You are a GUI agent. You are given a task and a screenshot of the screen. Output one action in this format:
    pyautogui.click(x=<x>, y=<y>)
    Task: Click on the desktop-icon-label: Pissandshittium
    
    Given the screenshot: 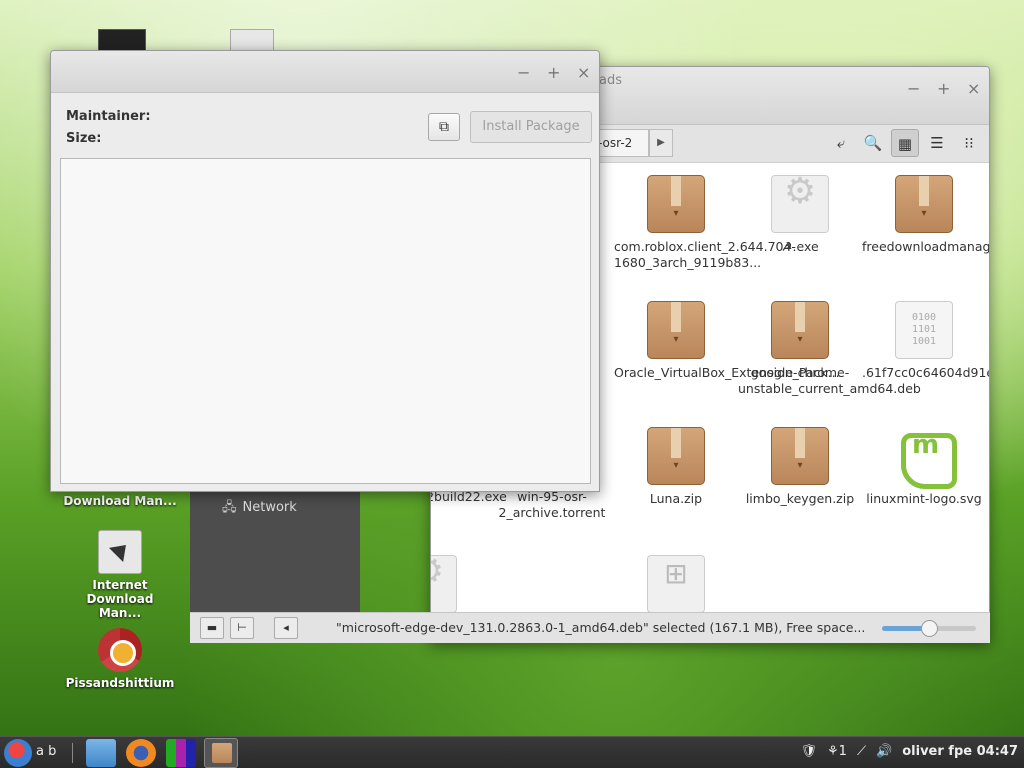 What is the action you would take?
    pyautogui.click(x=120, y=683)
    